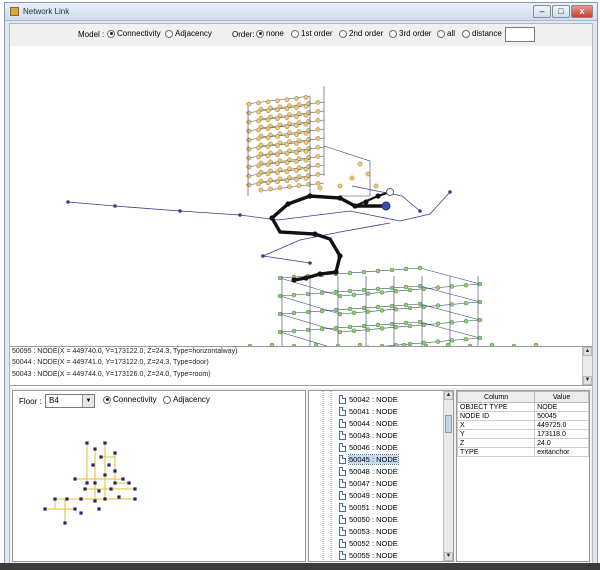  What do you see at coordinates (522, 425) in the screenshot?
I see `table-row: X 449725.0` at bounding box center [522, 425].